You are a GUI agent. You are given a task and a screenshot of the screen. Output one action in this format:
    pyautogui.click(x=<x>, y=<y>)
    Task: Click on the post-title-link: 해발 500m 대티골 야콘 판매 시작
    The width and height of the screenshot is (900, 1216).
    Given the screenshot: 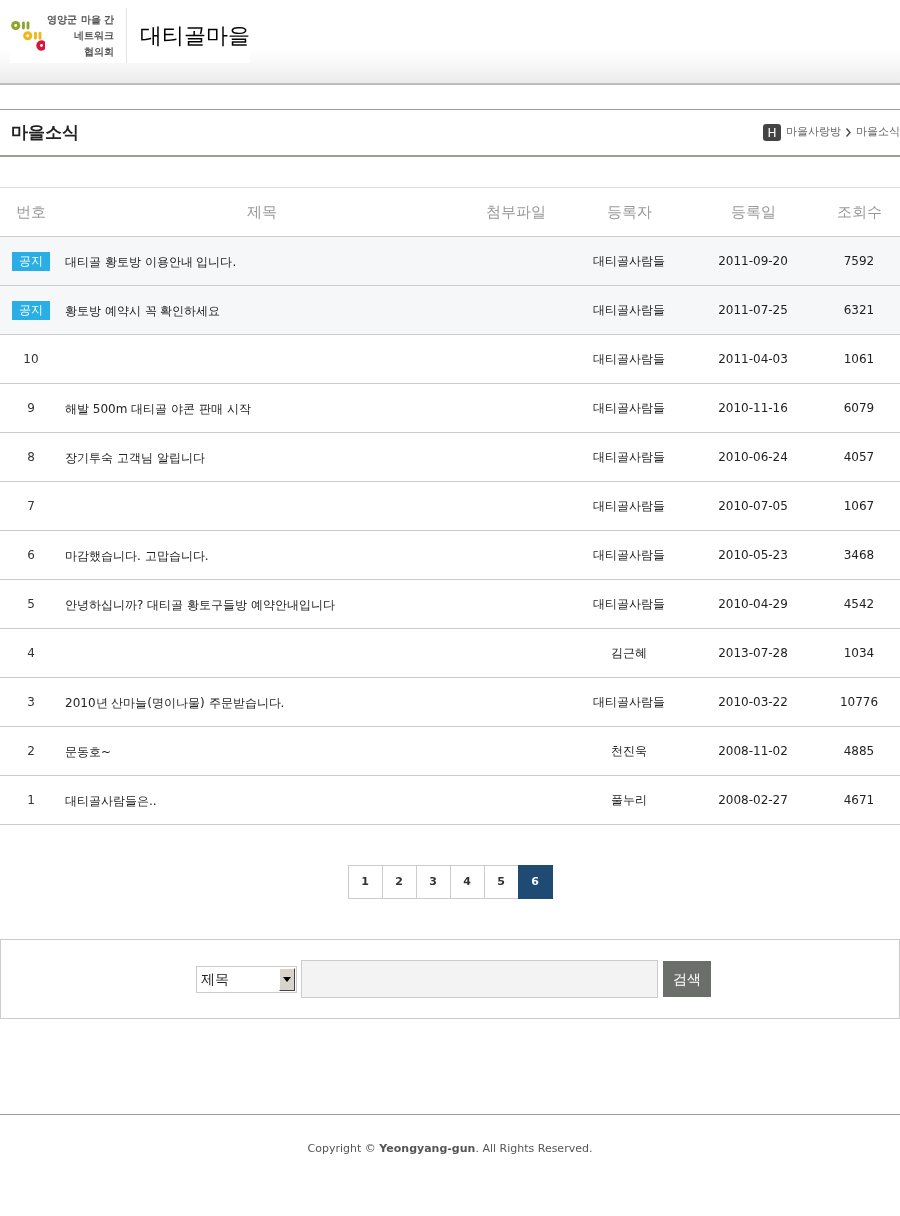 What is the action you would take?
    pyautogui.click(x=158, y=409)
    